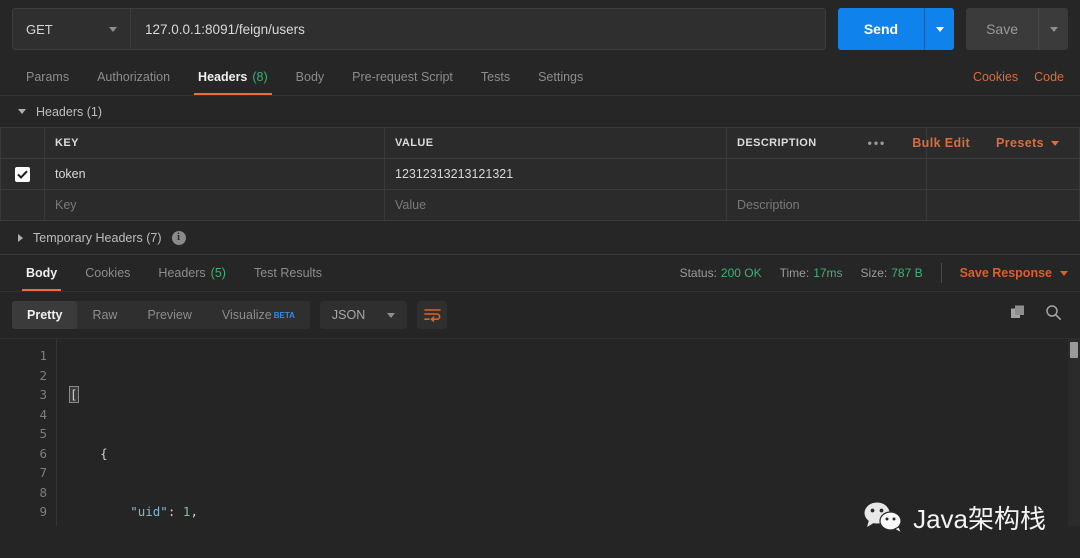 The width and height of the screenshot is (1080, 558). Describe the element at coordinates (555, 174) in the screenshot. I see `header-value-cell: 12312313213121321` at that location.